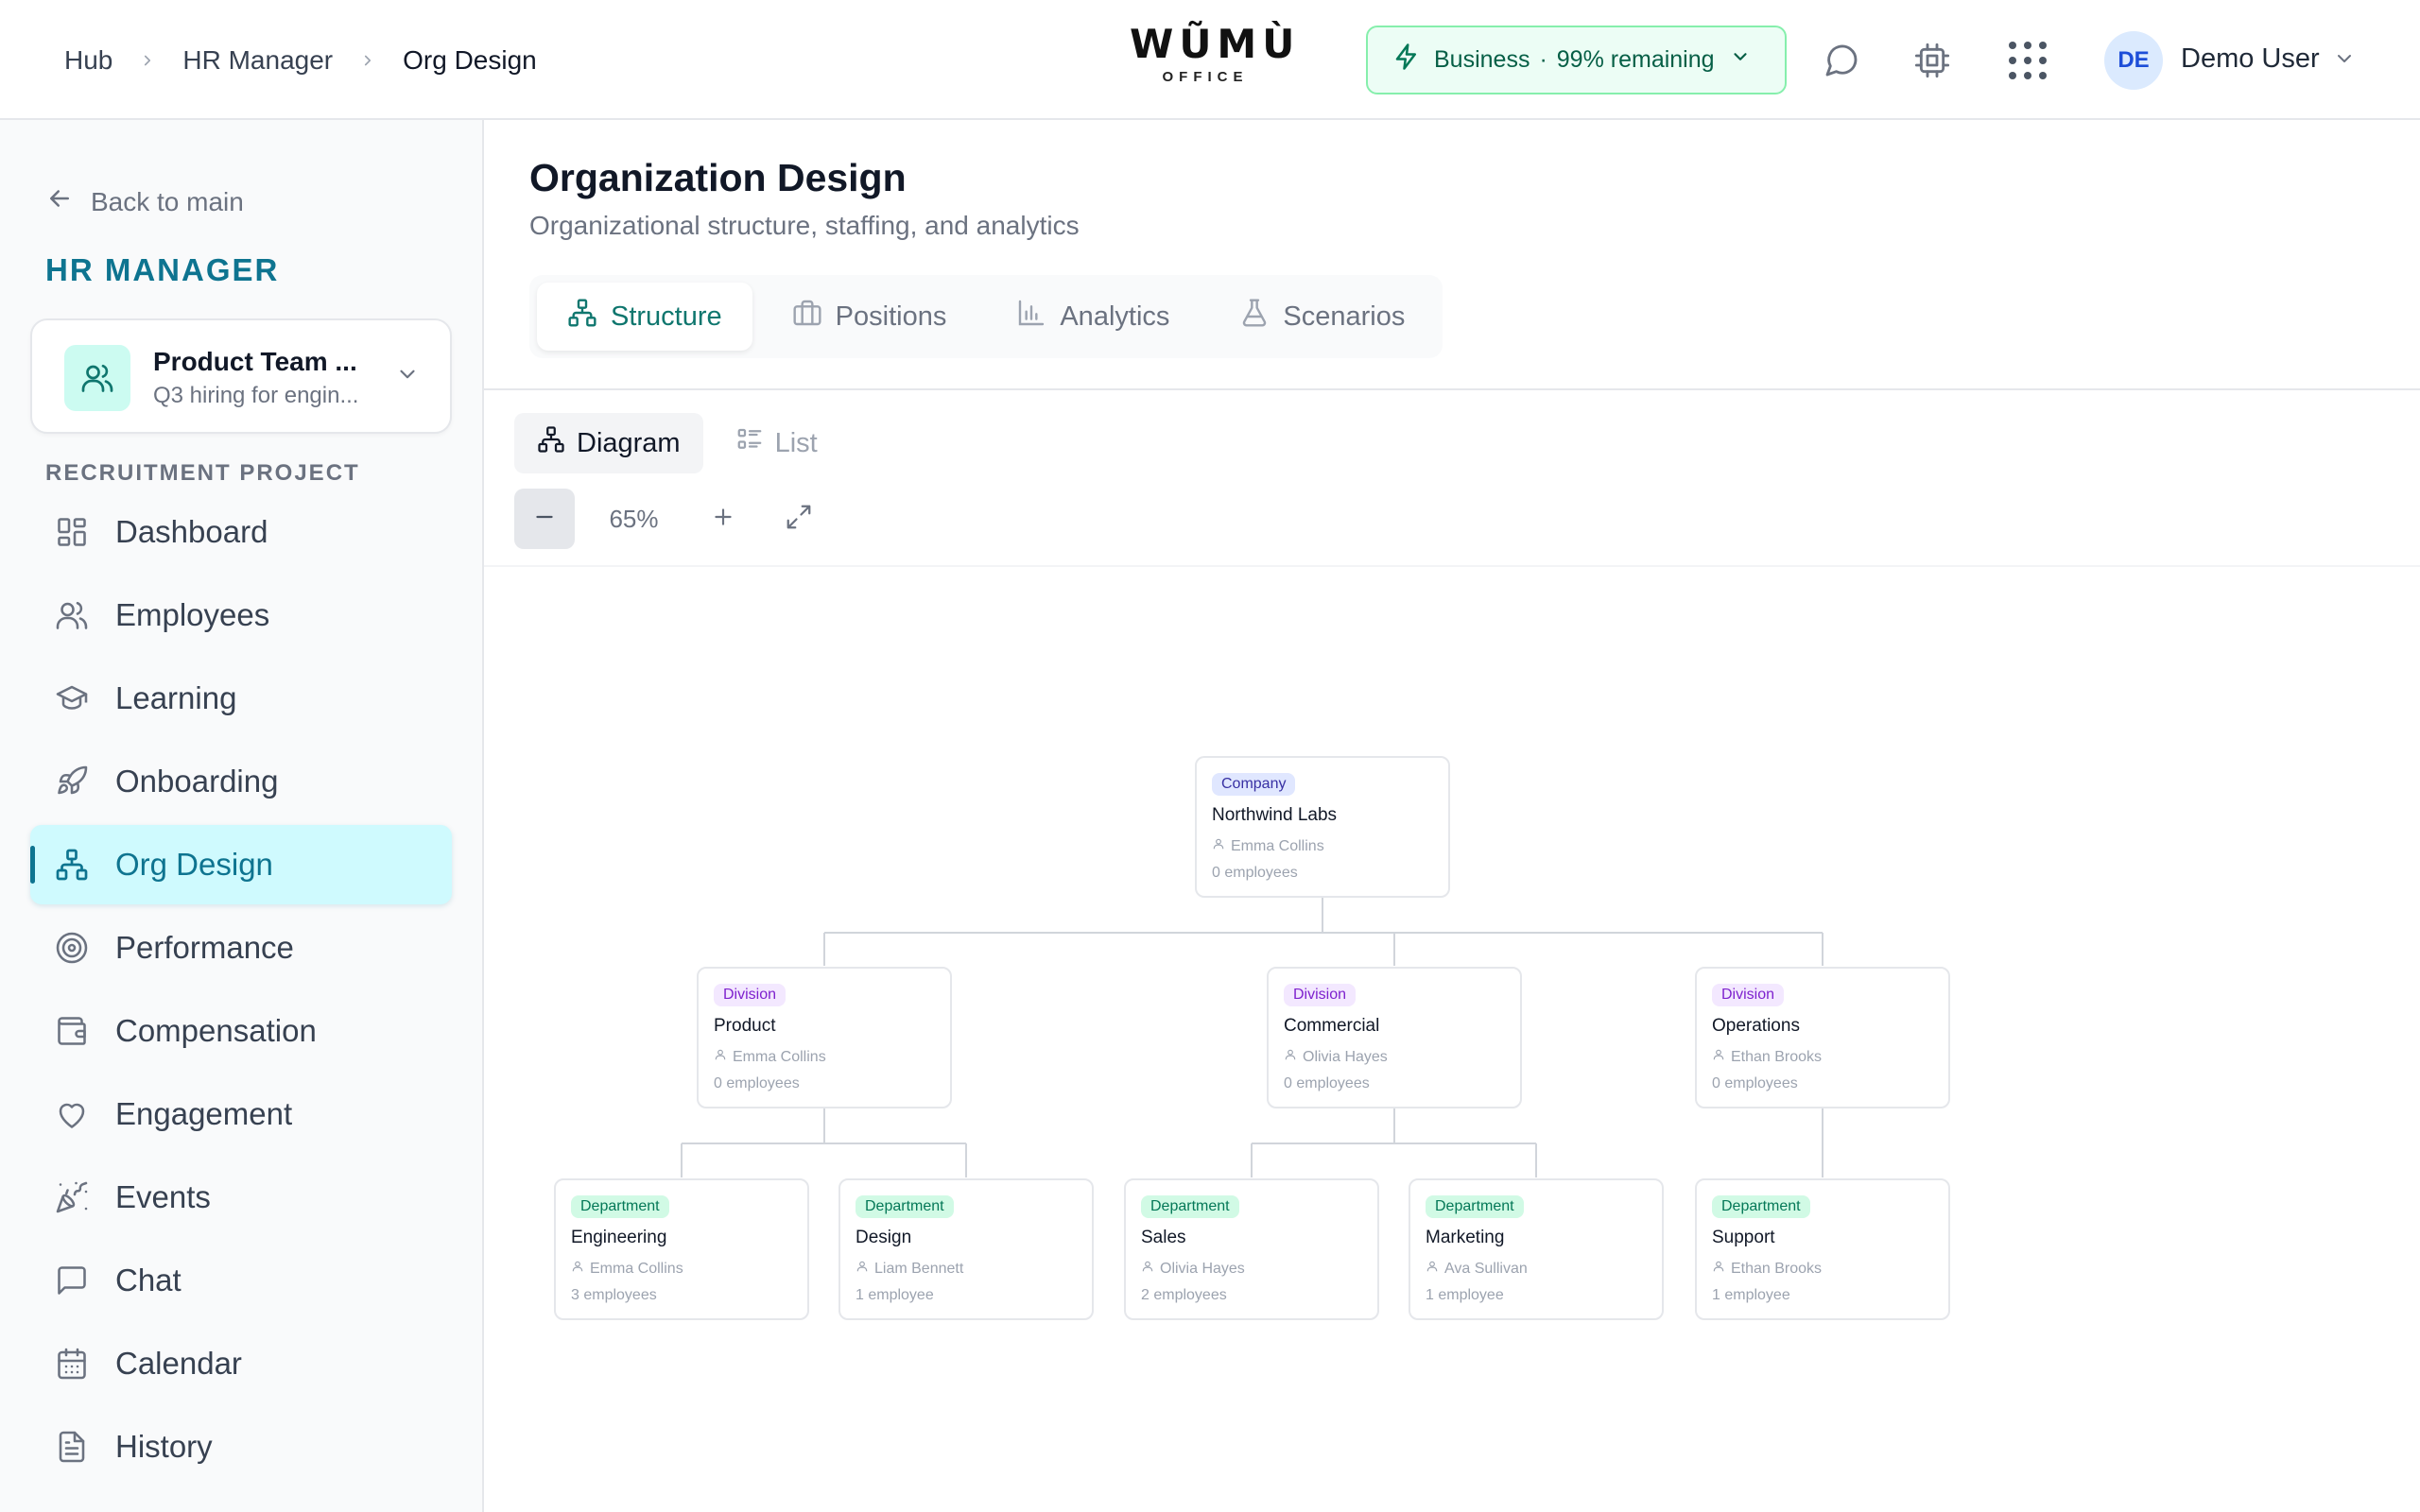 This screenshot has height=1512, width=2420. What do you see at coordinates (241, 864) in the screenshot?
I see `sidebar-item-org-design: Org Design` at bounding box center [241, 864].